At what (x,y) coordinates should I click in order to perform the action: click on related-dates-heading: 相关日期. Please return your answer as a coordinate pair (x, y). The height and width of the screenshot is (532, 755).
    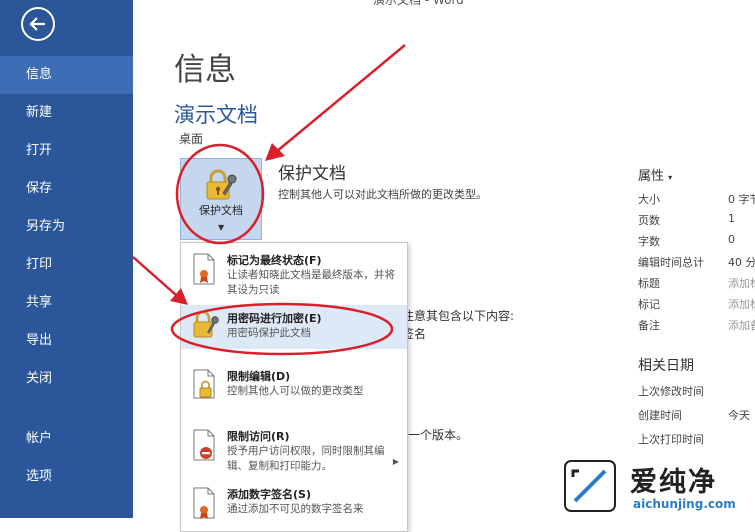
    Looking at the image, I should click on (666, 366).